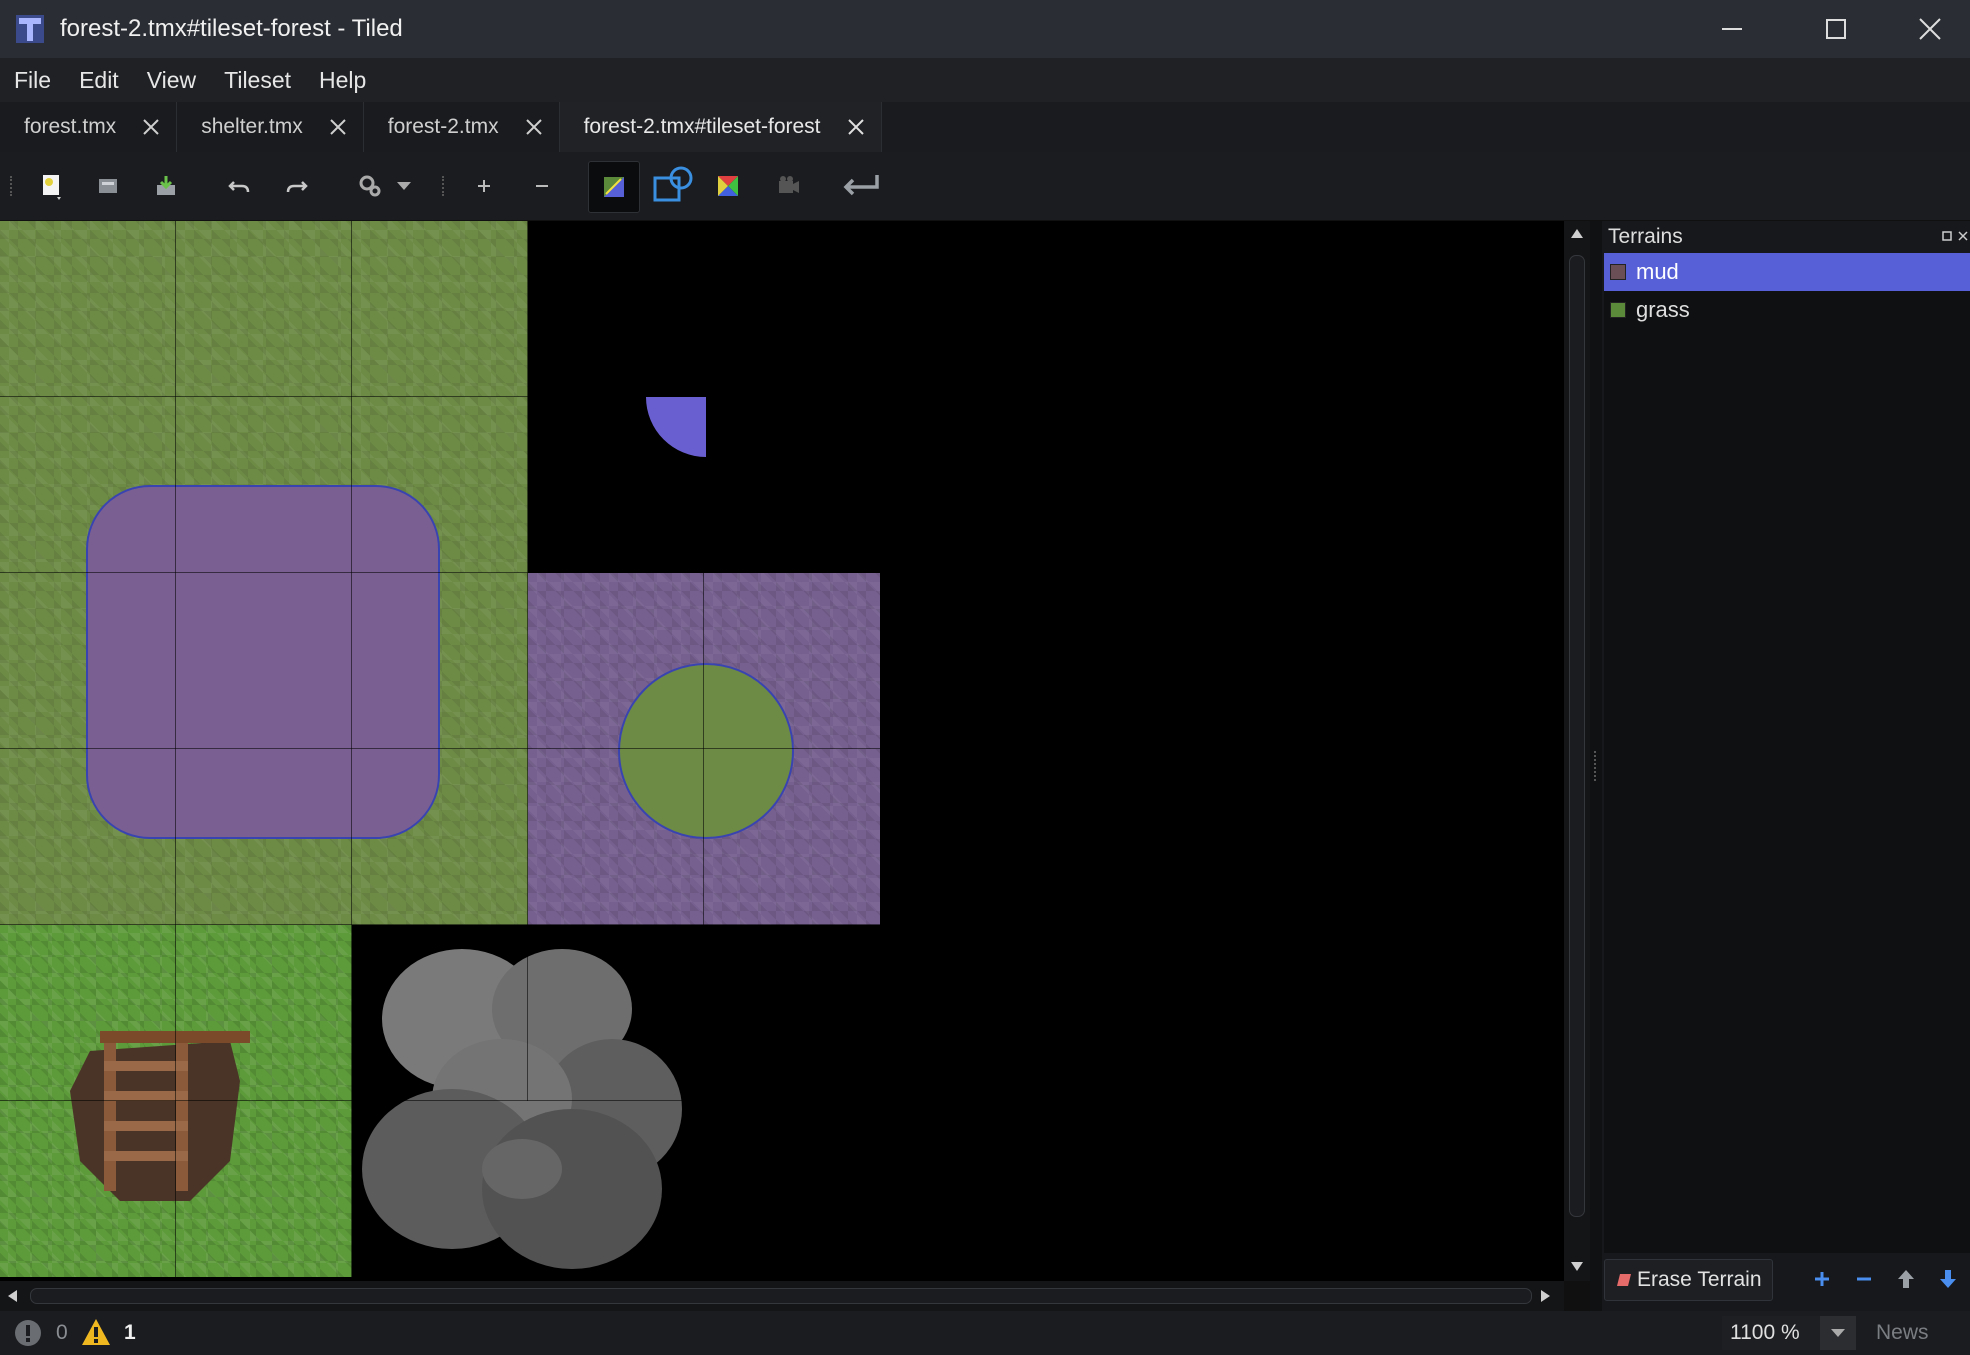 The height and width of the screenshot is (1355, 1970). Describe the element at coordinates (270, 127) in the screenshot. I see `tab-shelter: shelter.tmx` at that location.